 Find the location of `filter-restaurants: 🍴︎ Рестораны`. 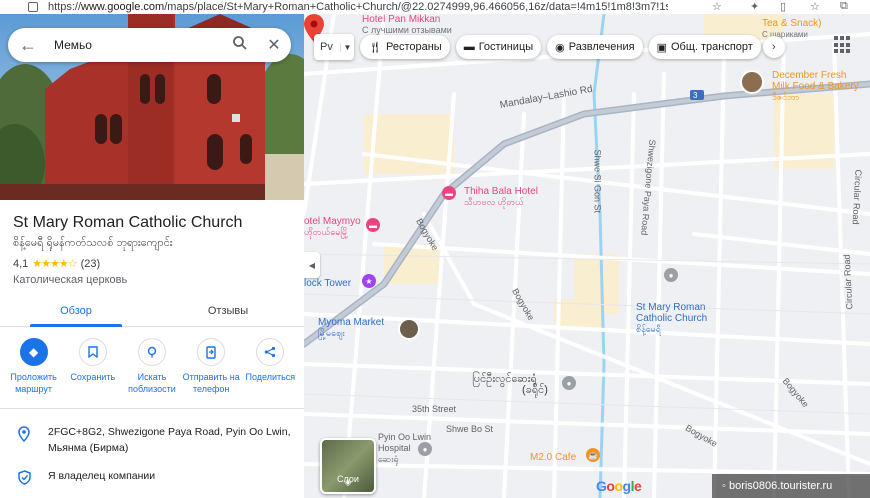

filter-restaurants: 🍴︎ Рестораны is located at coordinates (405, 47).